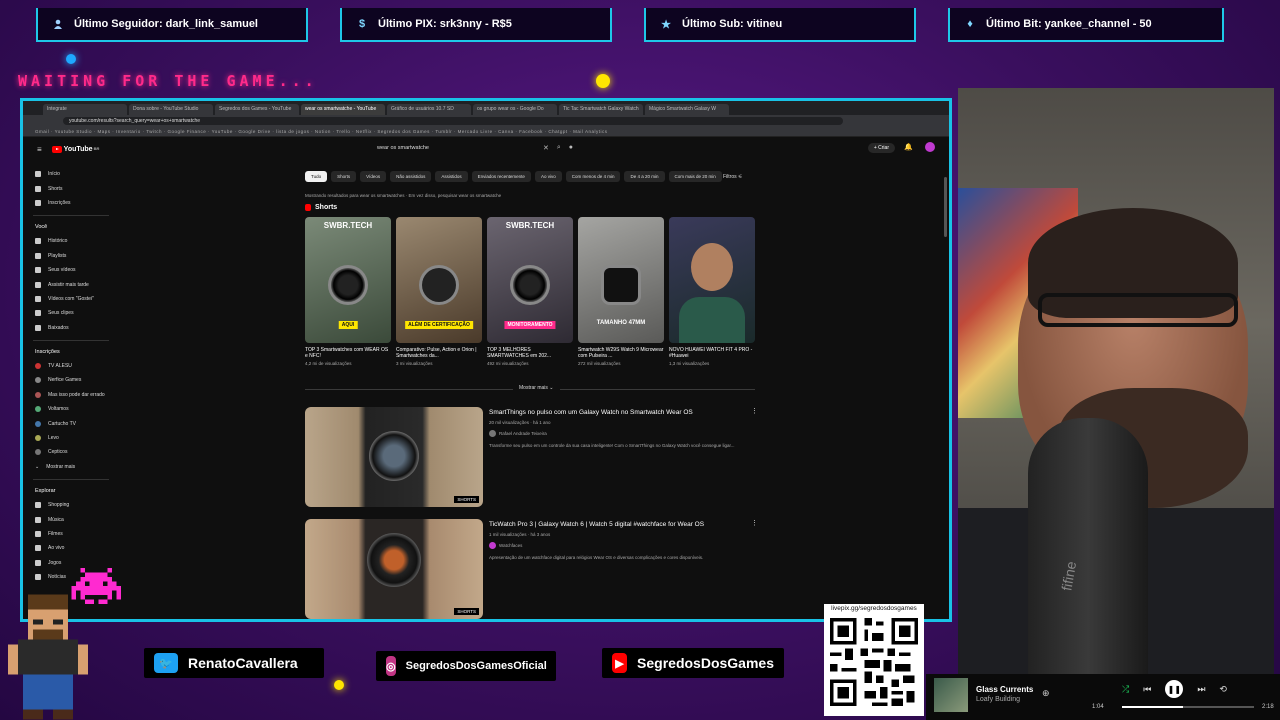 The width and height of the screenshot is (1280, 720). What do you see at coordinates (73, 409) in the screenshot?
I see `sidebar-channel: Voltamos` at bounding box center [73, 409].